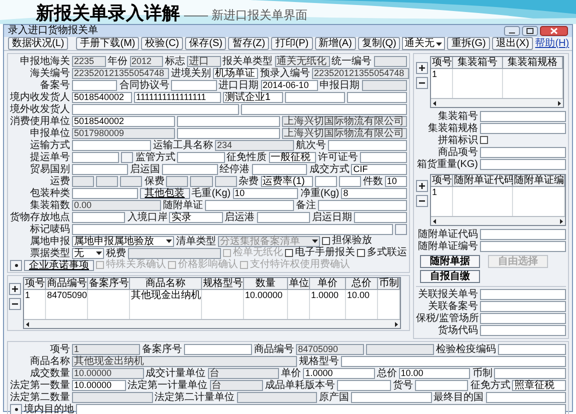 The width and height of the screenshot is (576, 414). I want to click on text-field: 0.00, so click(116, 205).